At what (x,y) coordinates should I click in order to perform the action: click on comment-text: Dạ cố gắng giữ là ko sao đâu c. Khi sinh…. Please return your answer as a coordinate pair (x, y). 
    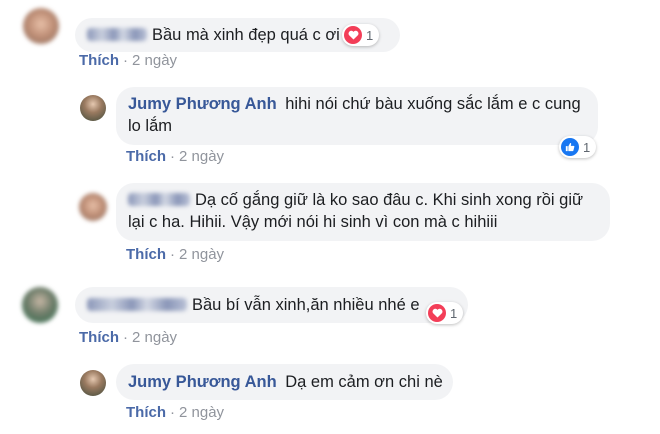
    Looking at the image, I should click on (356, 211).